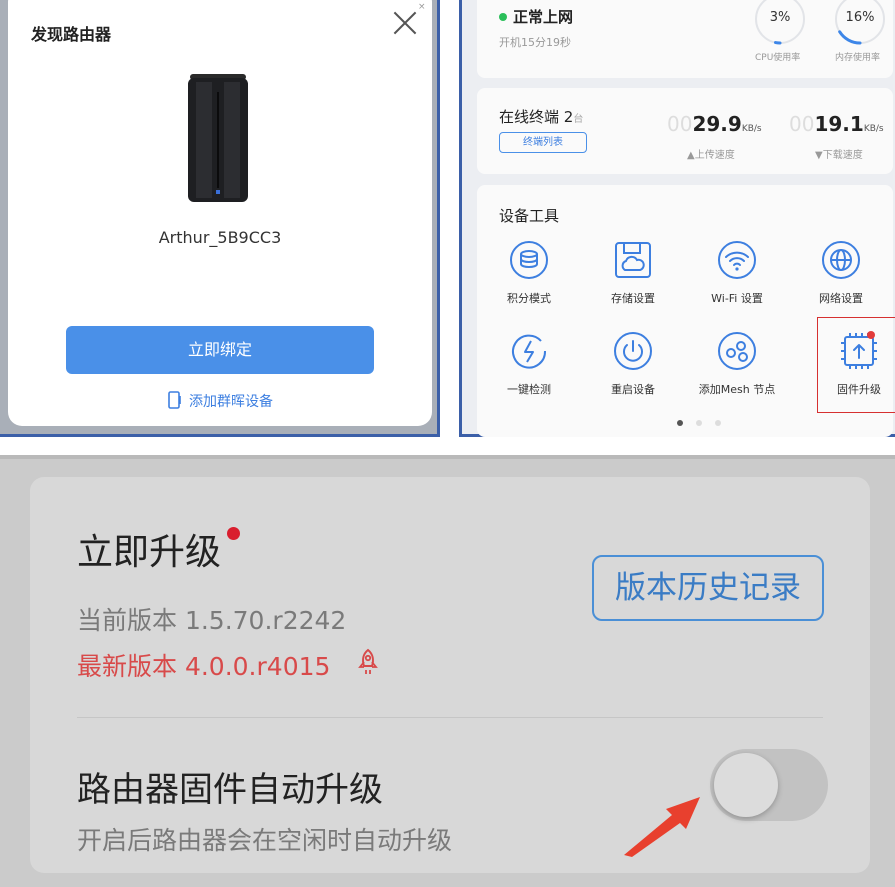  What do you see at coordinates (871, 335) in the screenshot?
I see `firmware-update-dot` at bounding box center [871, 335].